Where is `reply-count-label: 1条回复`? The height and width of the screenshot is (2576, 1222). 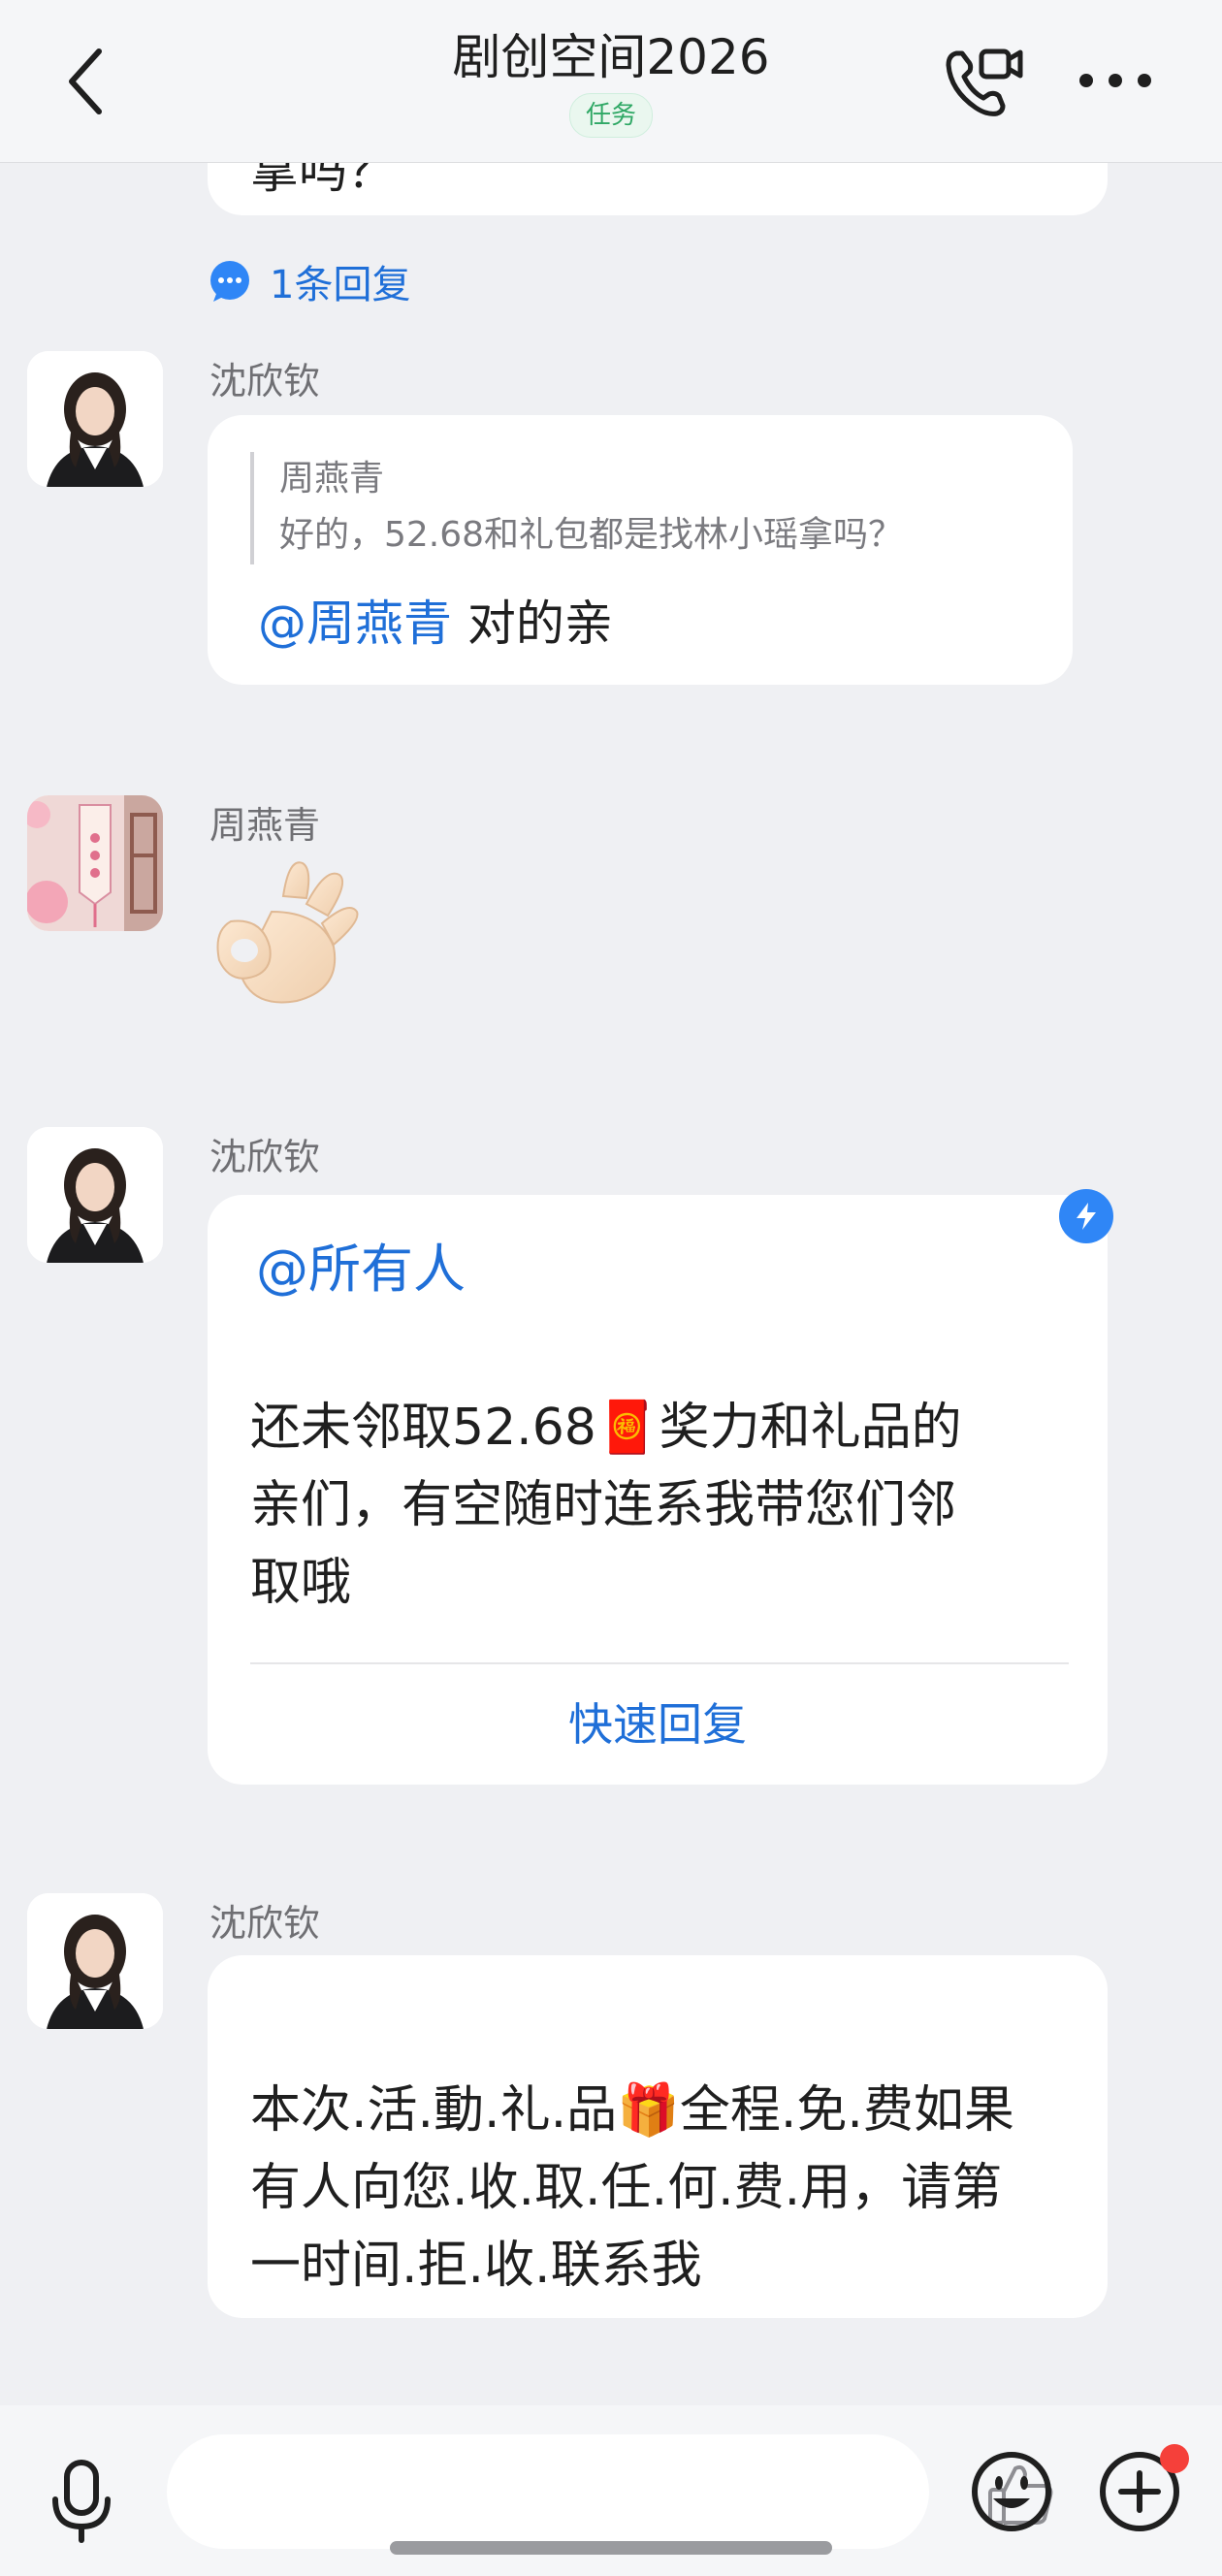 reply-count-label: 1条回复 is located at coordinates (340, 285).